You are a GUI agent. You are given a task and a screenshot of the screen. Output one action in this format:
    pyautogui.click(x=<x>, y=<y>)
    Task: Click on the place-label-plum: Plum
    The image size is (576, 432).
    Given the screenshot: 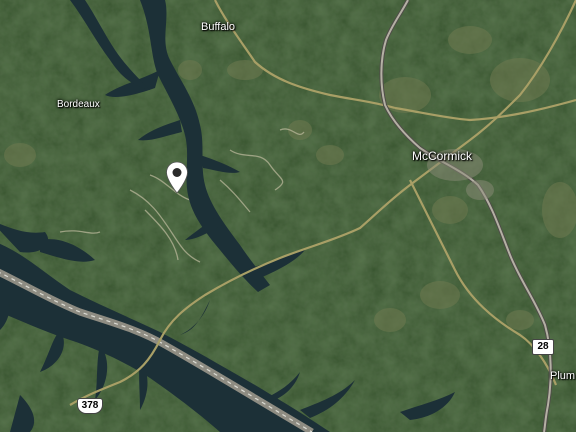 What is the action you would take?
    pyautogui.click(x=563, y=376)
    